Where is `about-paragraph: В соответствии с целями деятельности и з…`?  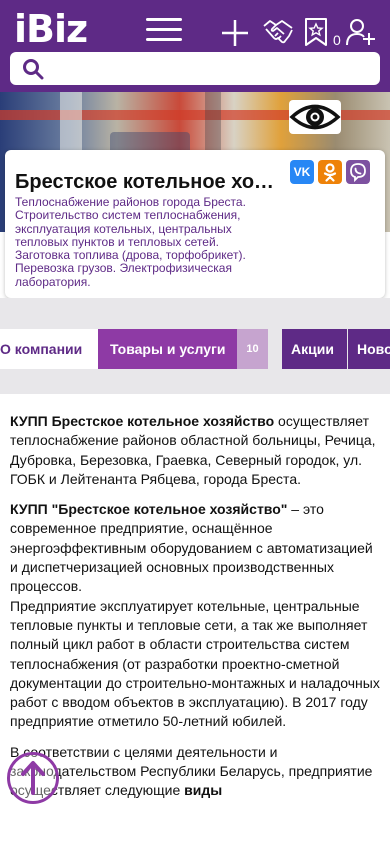 about-paragraph: В соответствии с целями деятельности и з… is located at coordinates (196, 772).